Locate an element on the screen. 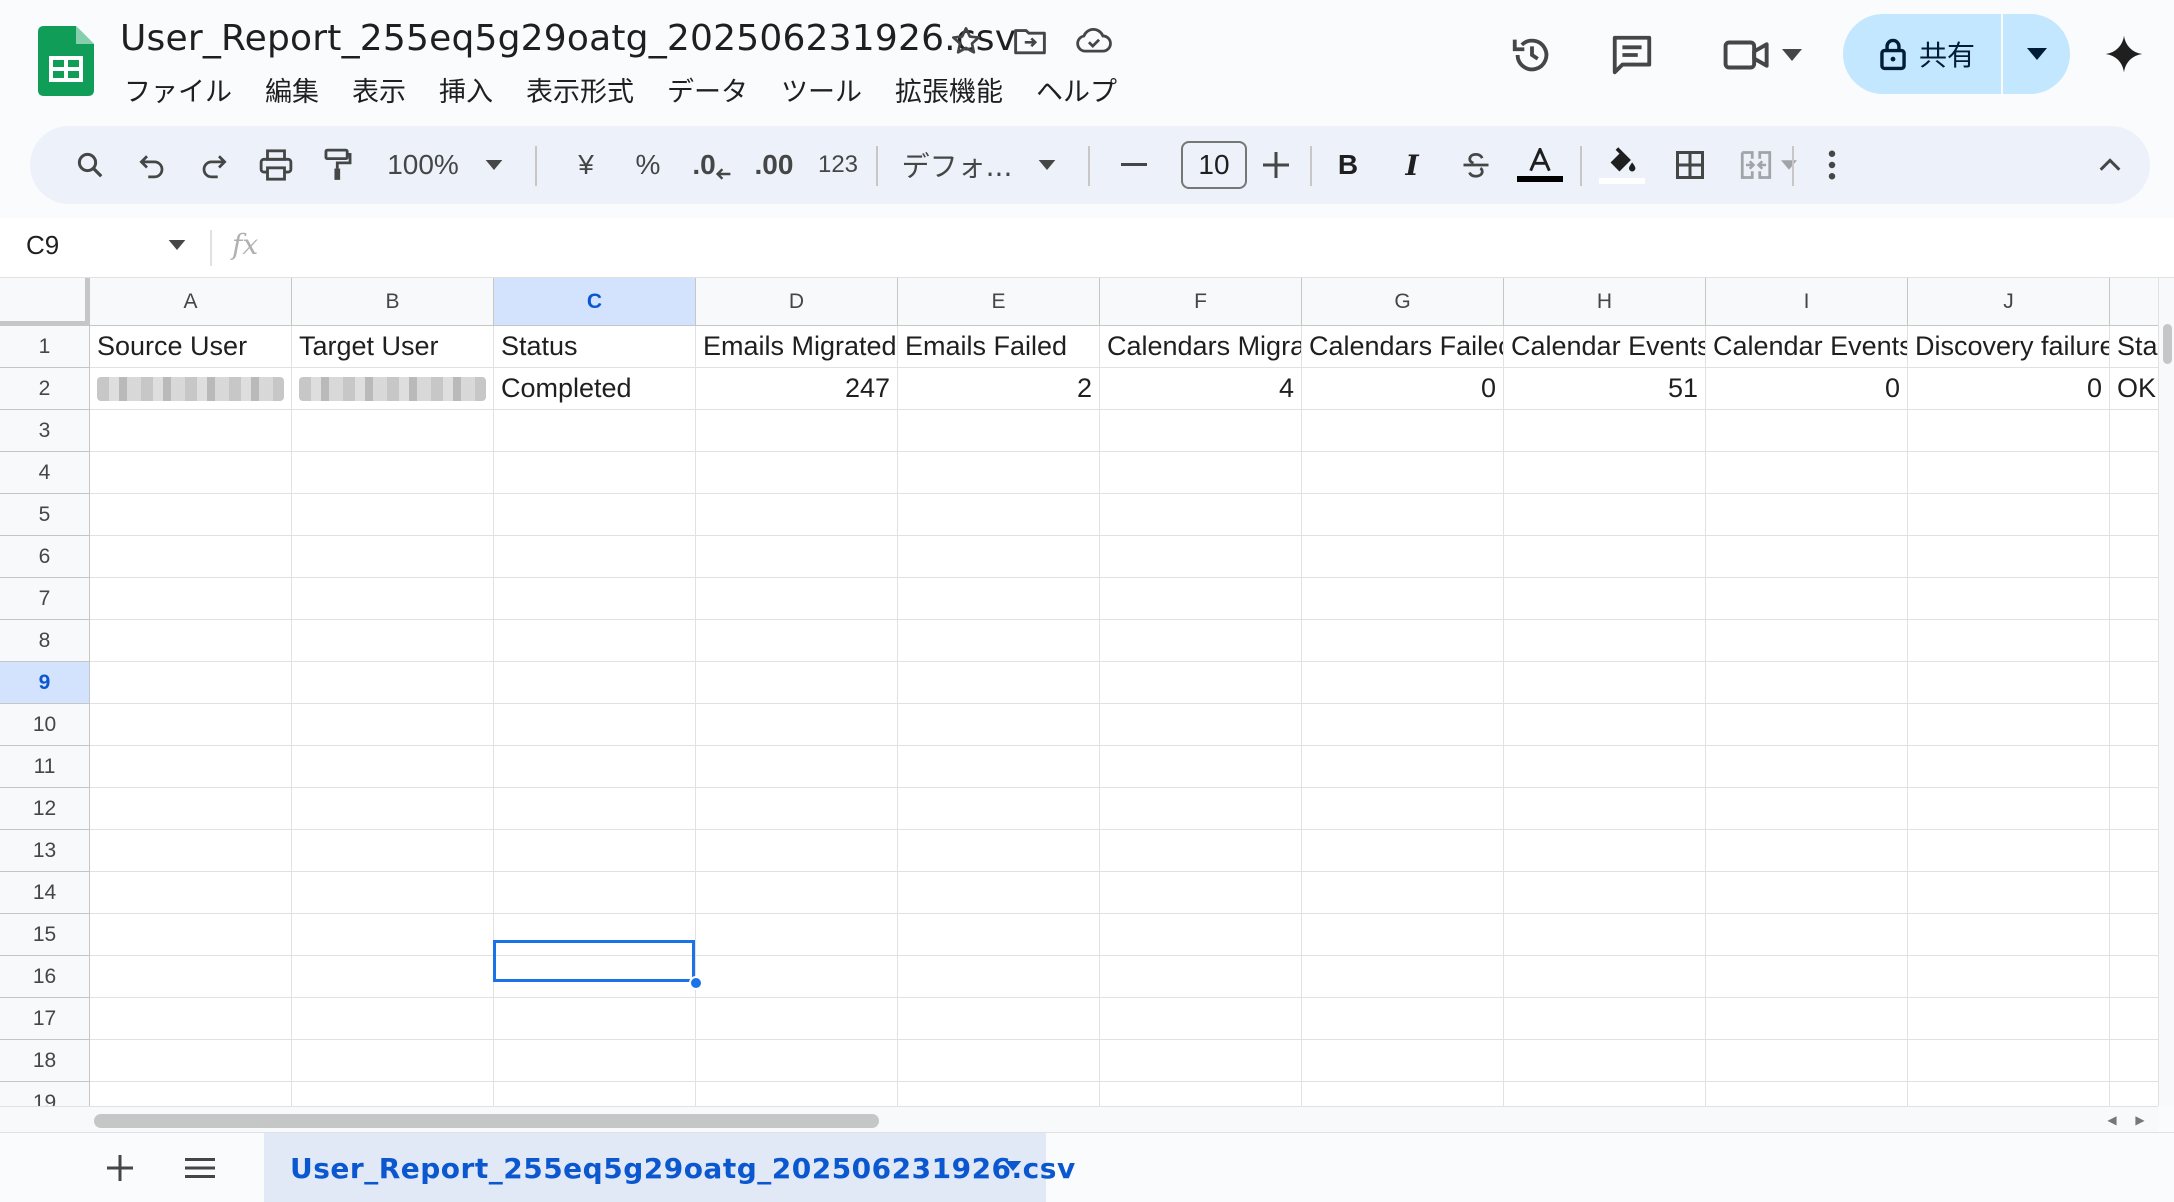 This screenshot has width=2174, height=1202. add-sheet-button is located at coordinates (120, 1167).